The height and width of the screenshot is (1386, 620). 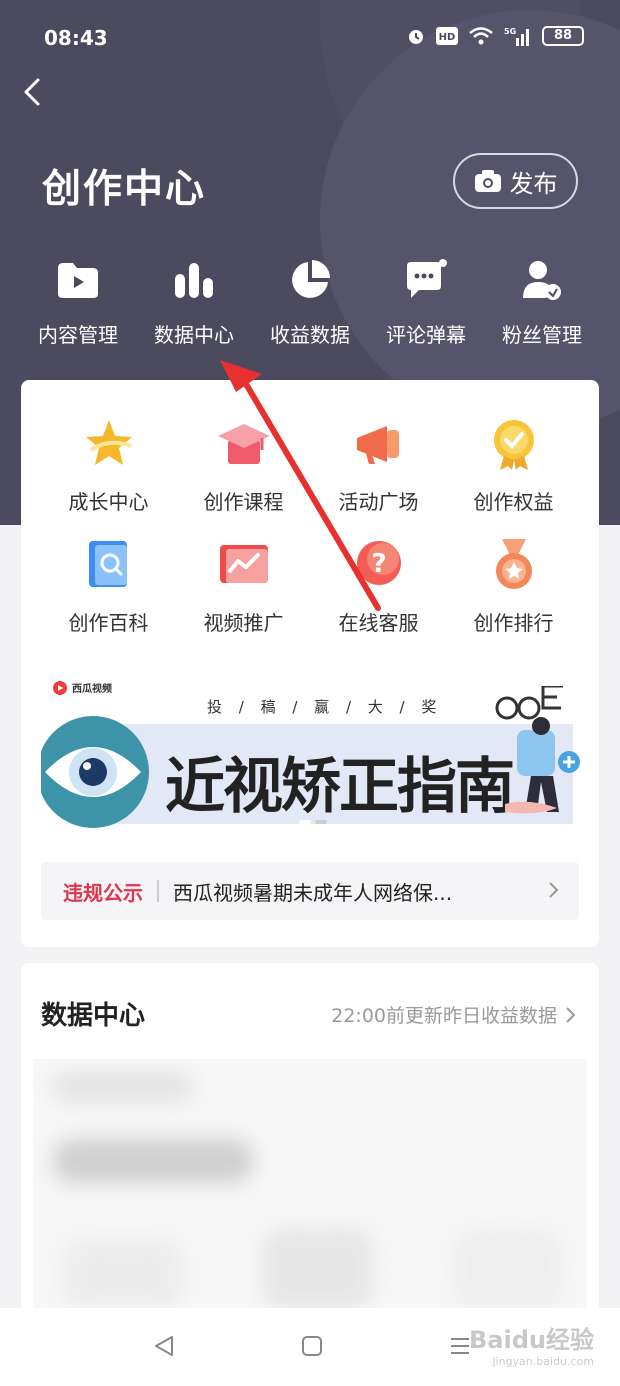 What do you see at coordinates (313, 822) in the screenshot?
I see `banner-pagination` at bounding box center [313, 822].